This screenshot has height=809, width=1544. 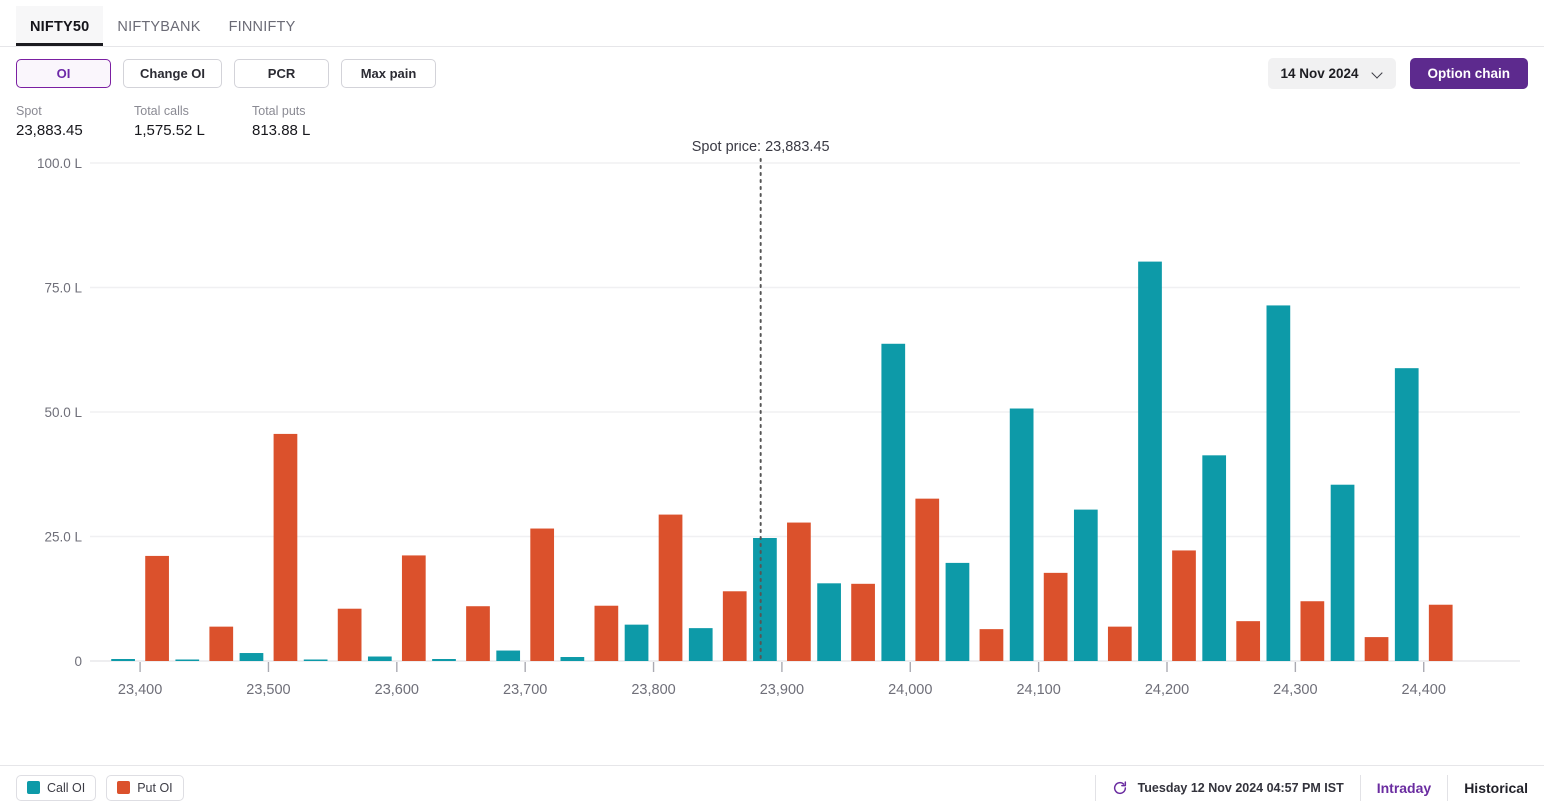 I want to click on link-intraday: Intraday, so click(x=1404, y=788).